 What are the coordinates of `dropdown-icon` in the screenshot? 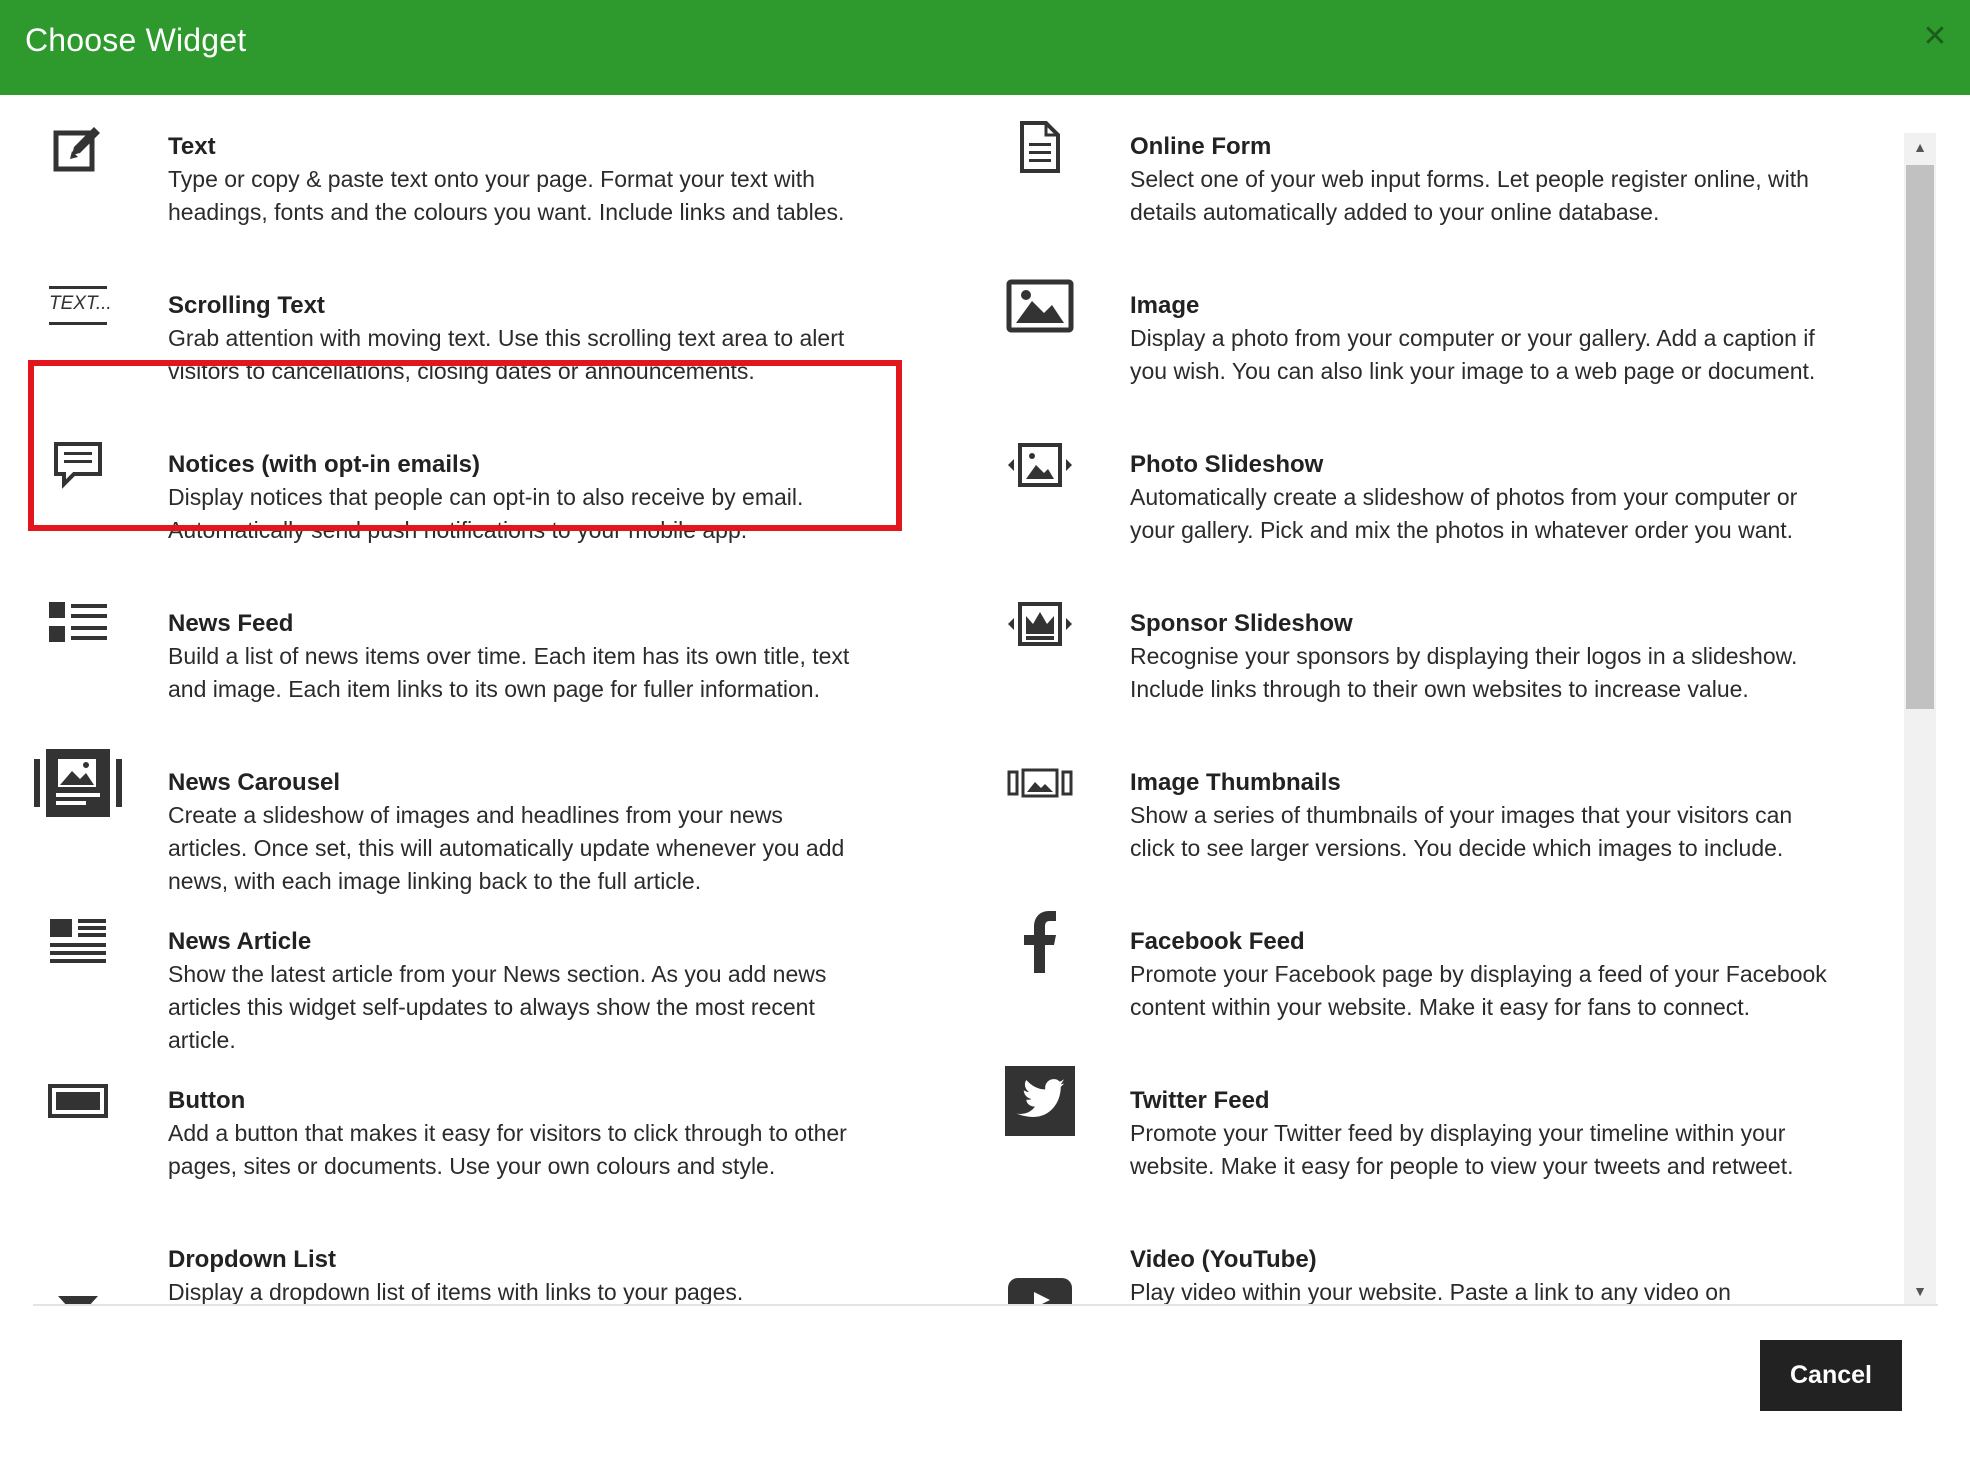 It's located at (78, 1286).